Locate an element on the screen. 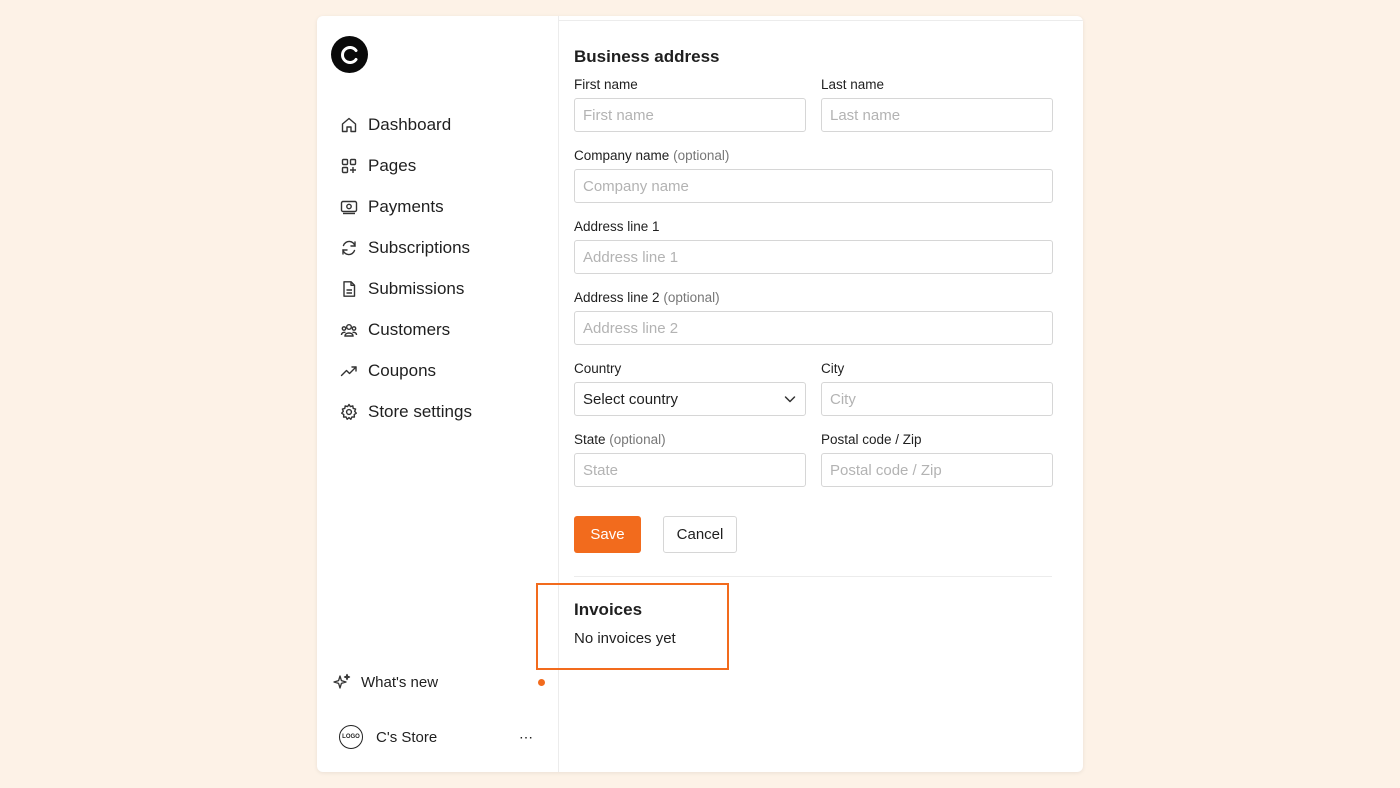 The width and height of the screenshot is (1400, 788). gear-icon is located at coordinates (349, 412).